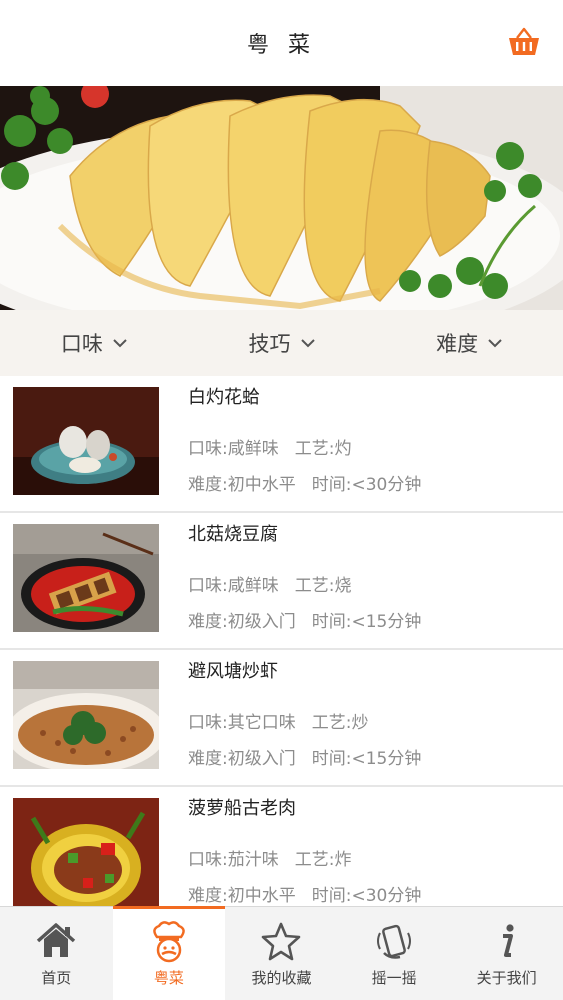 The width and height of the screenshot is (563, 1000). I want to click on tab-label: 我的收藏, so click(281, 978).